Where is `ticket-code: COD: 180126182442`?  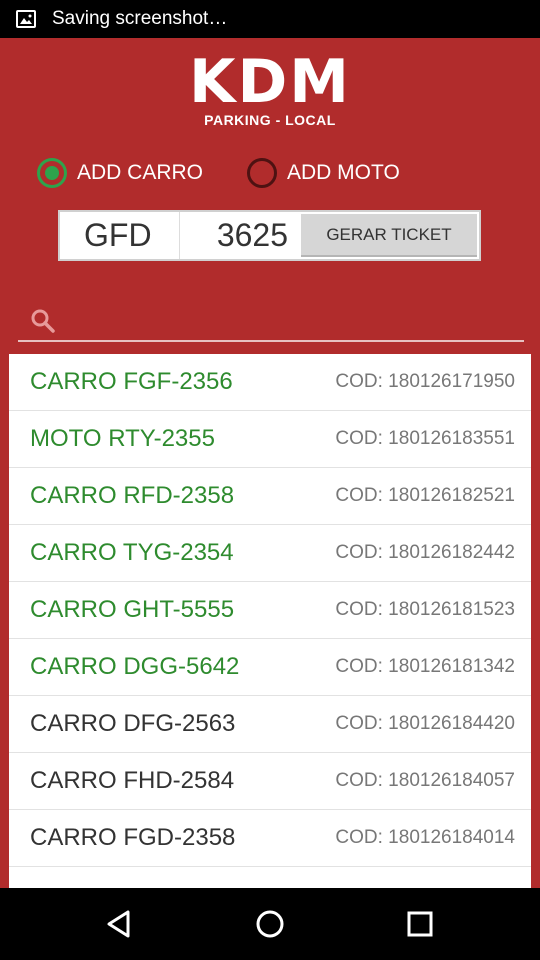 ticket-code: COD: 180126182442 is located at coordinates (425, 552).